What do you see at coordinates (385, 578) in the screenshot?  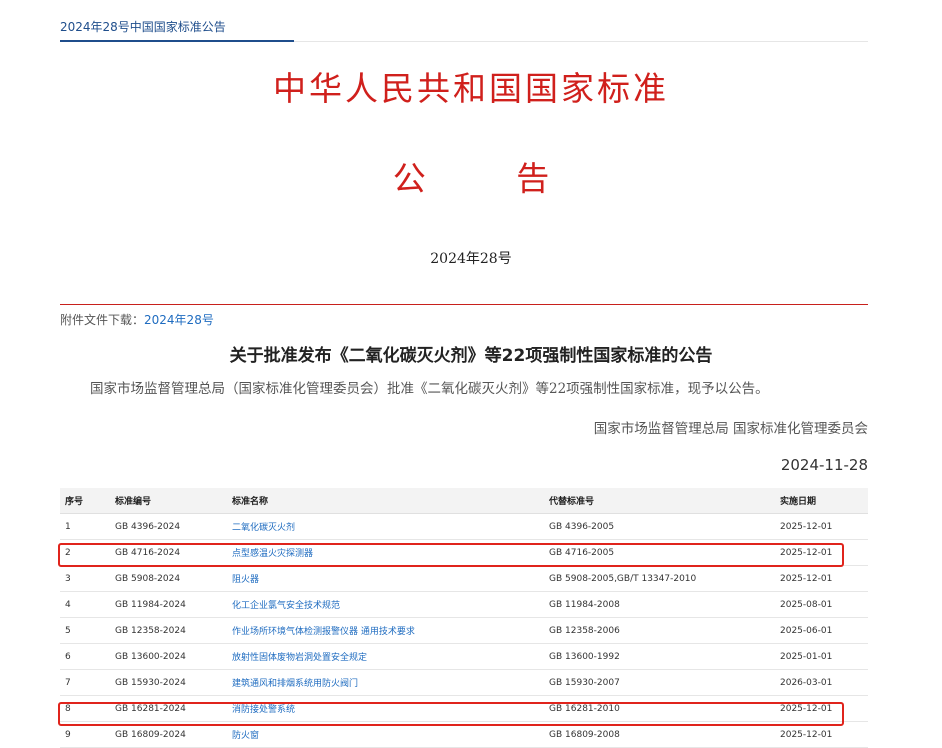 I see `cell-std-name: 阻火器` at bounding box center [385, 578].